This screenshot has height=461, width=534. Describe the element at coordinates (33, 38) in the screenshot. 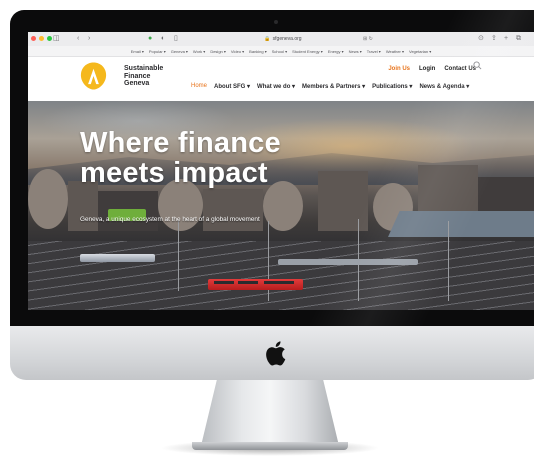

I see `close-window-button` at that location.